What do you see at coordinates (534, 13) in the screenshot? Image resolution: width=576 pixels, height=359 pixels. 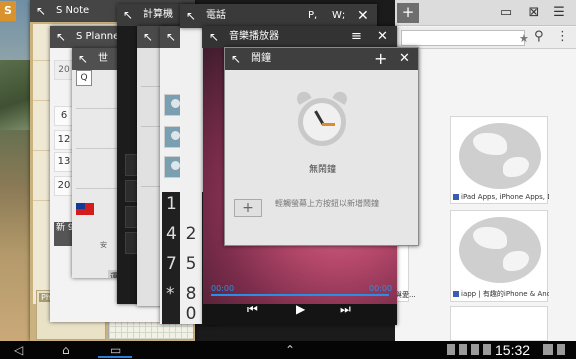 I see `close-tabs-icon: ⊠` at bounding box center [534, 13].